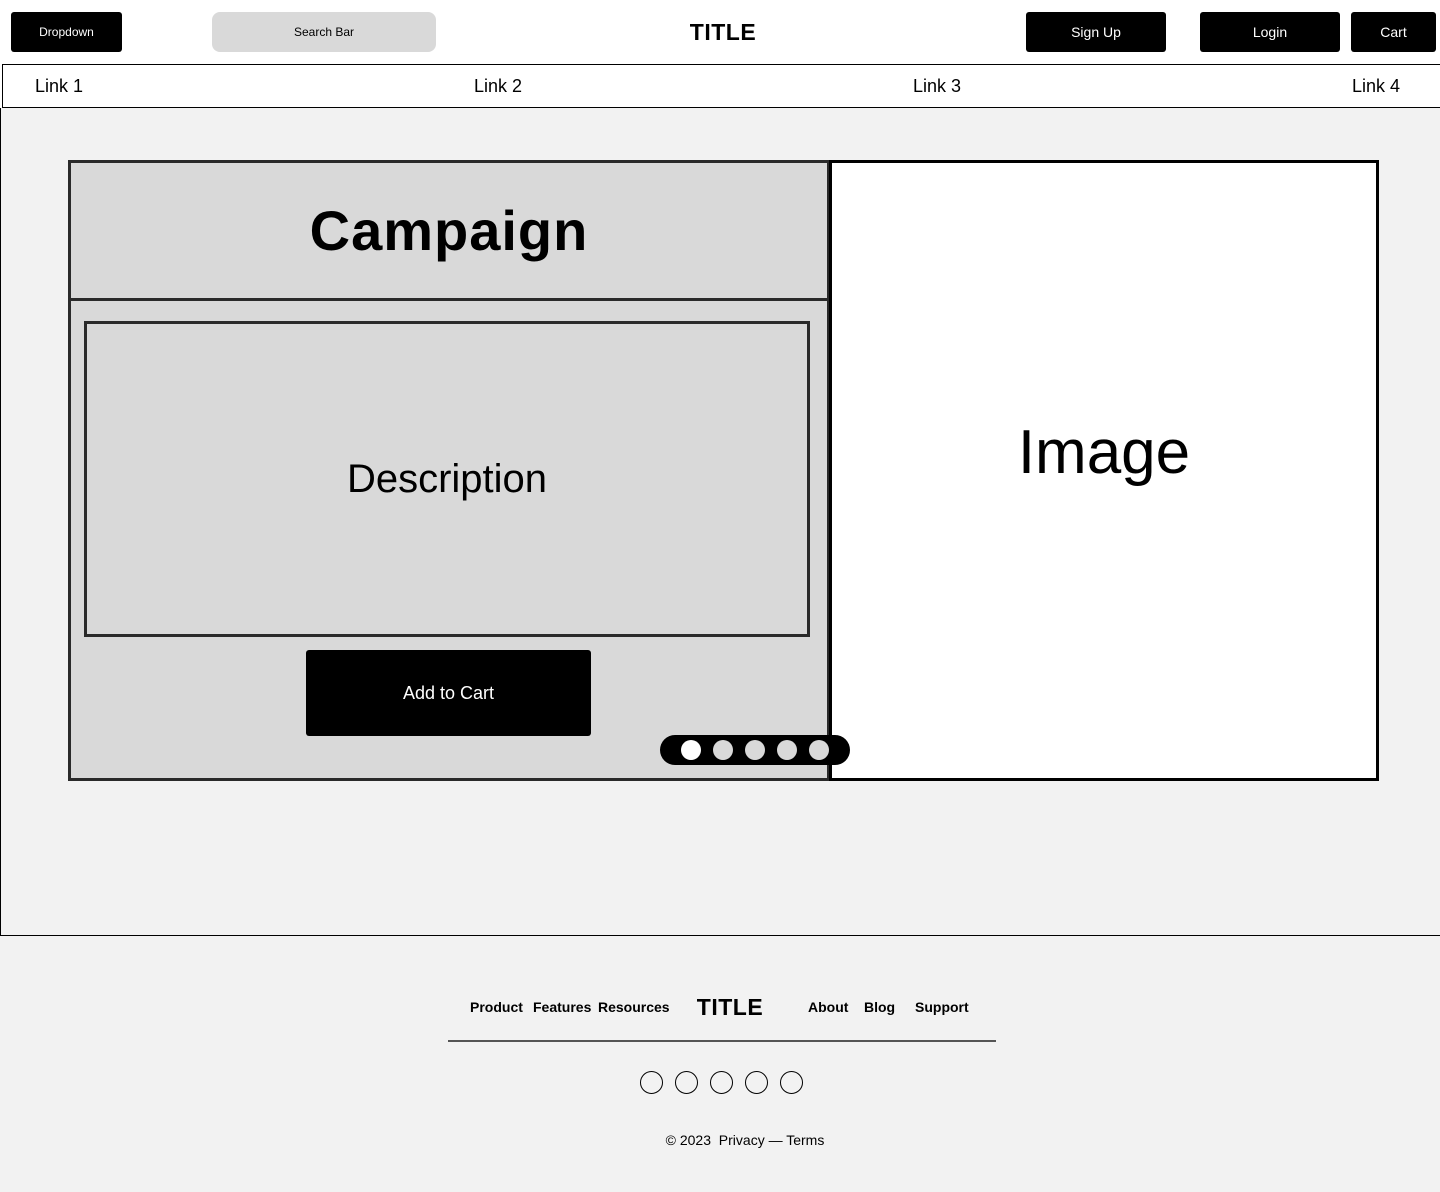  Describe the element at coordinates (59, 86) in the screenshot. I see `nav-link-1: Link 1` at that location.